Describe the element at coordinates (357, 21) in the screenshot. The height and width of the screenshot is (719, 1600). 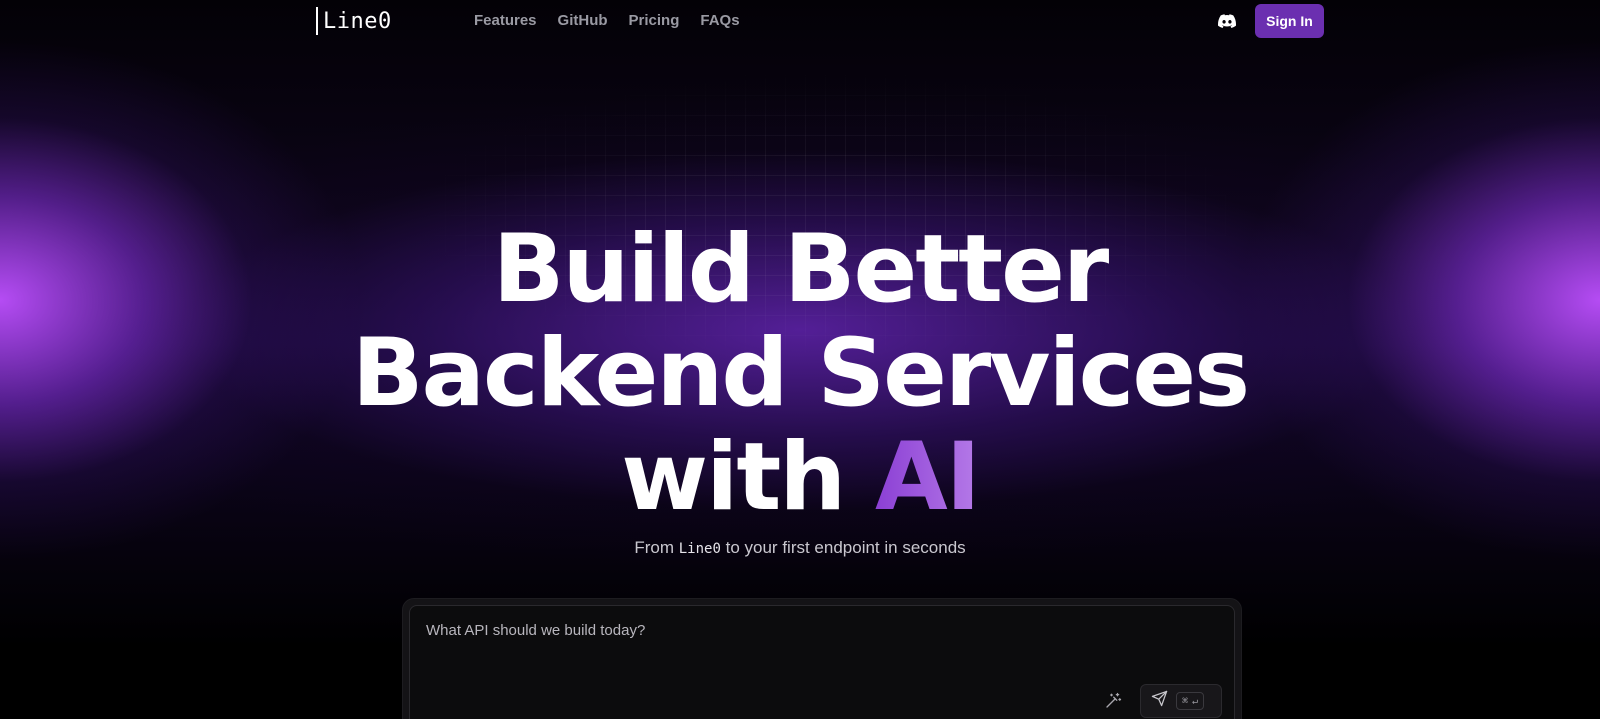
I see `logo-text: Line0` at that location.